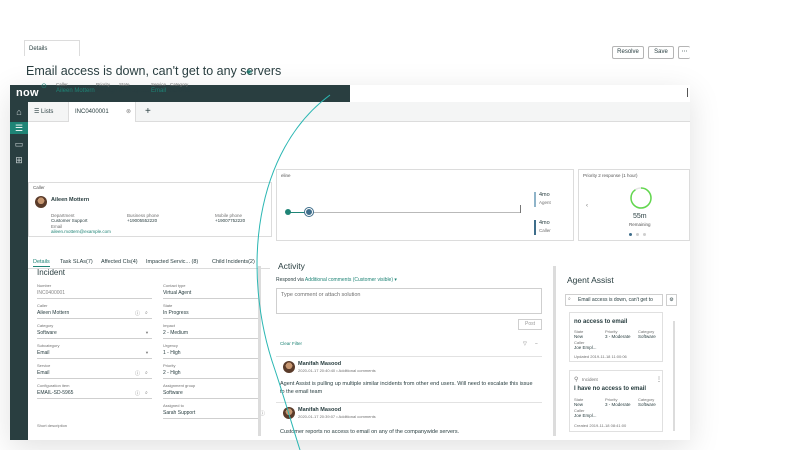 This screenshot has height=450, width=800. What do you see at coordinates (359, 112) in the screenshot?
I see `workspace-tabs: ☰ Lists INC0400001 ⊗ +` at bounding box center [359, 112].